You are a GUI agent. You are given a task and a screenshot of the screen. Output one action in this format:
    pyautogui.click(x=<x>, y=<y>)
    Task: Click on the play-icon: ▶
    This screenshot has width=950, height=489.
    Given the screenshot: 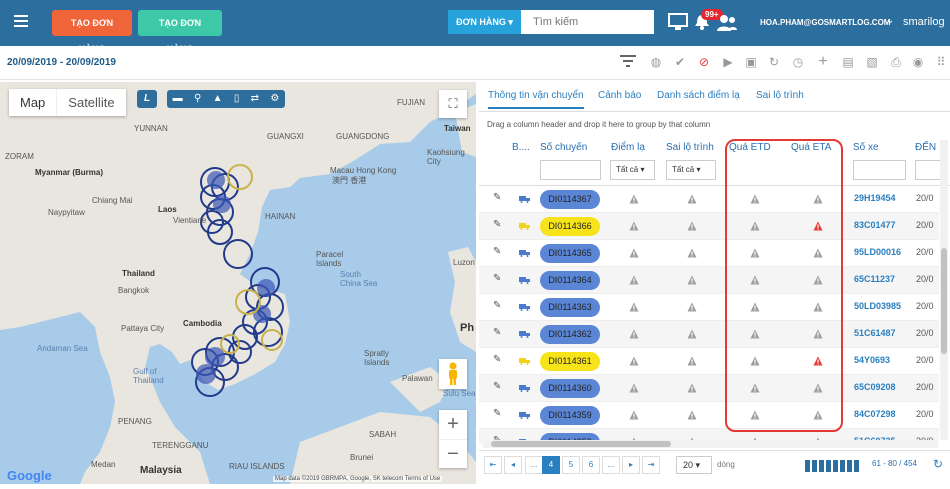 What is the action you would take?
    pyautogui.click(x=728, y=62)
    